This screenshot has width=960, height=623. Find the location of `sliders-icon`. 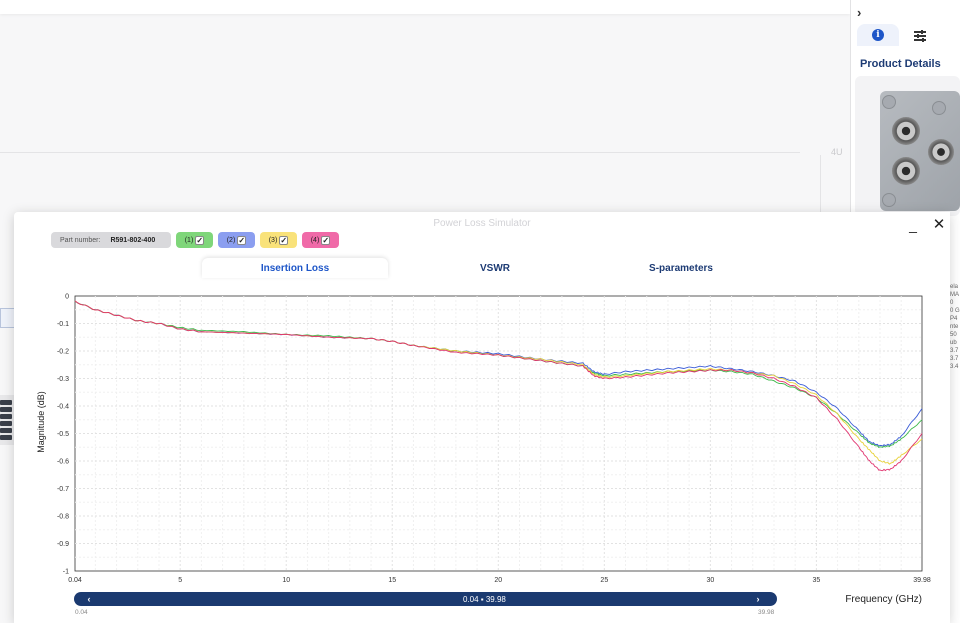

sliders-icon is located at coordinates (920, 35).